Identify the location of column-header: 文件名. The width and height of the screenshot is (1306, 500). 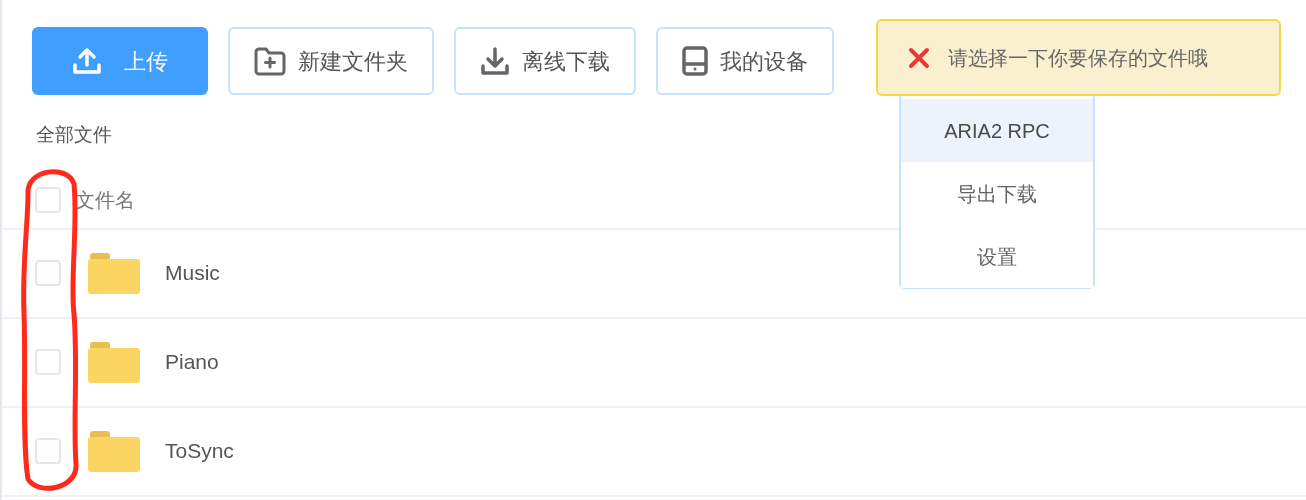
(105, 200).